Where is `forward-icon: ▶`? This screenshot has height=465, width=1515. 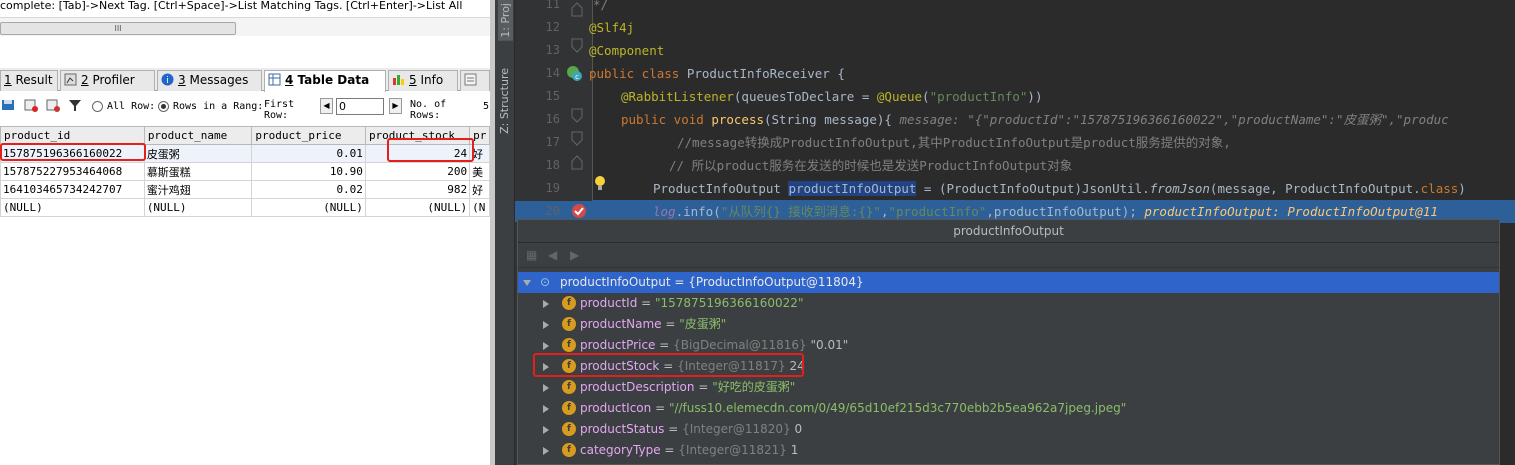 forward-icon: ▶ is located at coordinates (574, 255).